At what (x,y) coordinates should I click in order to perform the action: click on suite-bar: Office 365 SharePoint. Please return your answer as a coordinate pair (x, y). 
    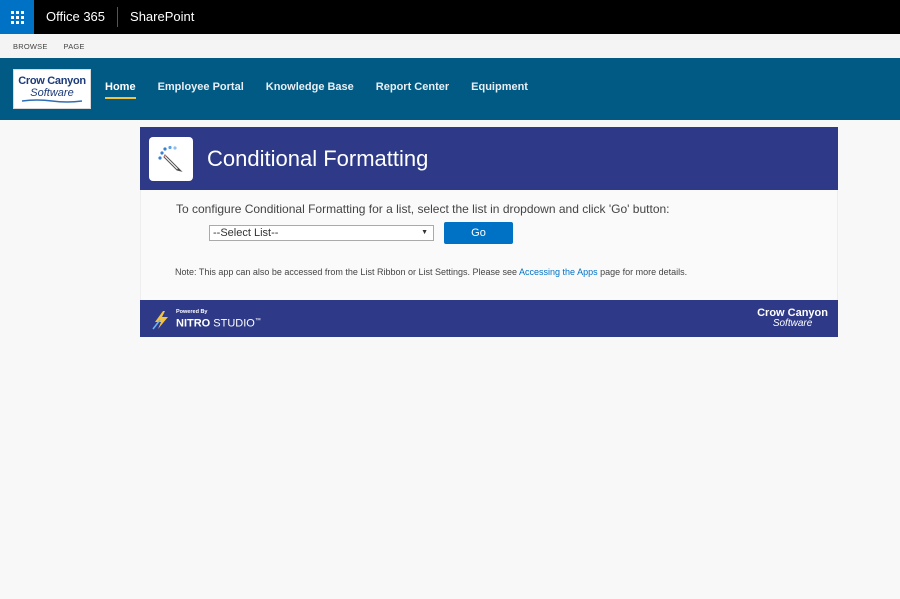
    Looking at the image, I should click on (450, 17).